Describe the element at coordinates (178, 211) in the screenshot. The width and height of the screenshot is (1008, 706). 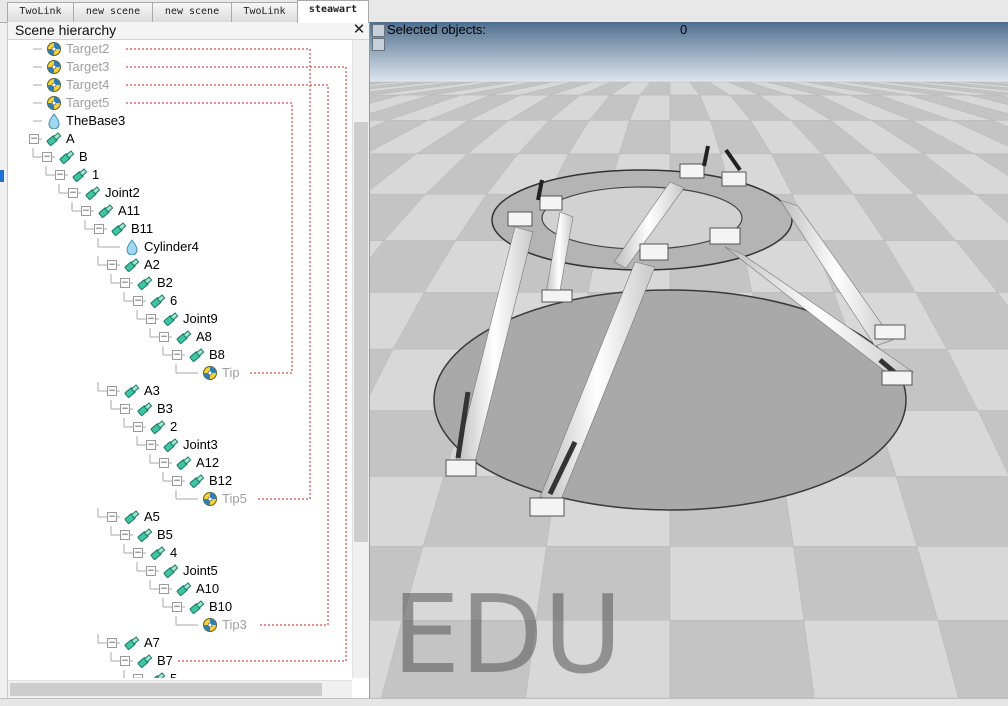
I see `hierarchy-item-a11: − A11` at that location.